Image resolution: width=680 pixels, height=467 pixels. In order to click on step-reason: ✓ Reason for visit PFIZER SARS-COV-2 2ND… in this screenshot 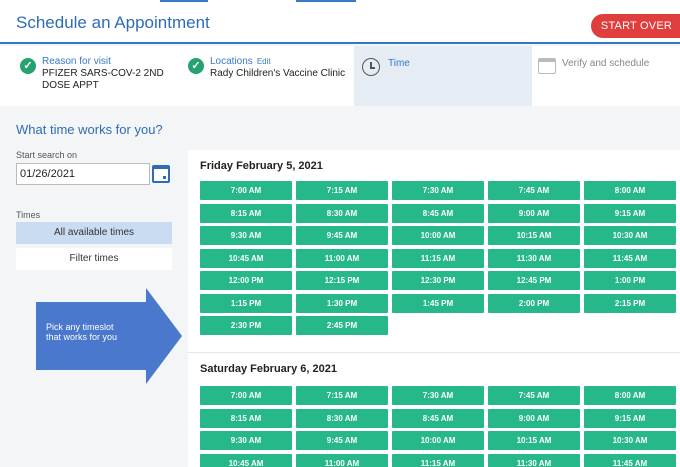, I will do `click(100, 76)`.